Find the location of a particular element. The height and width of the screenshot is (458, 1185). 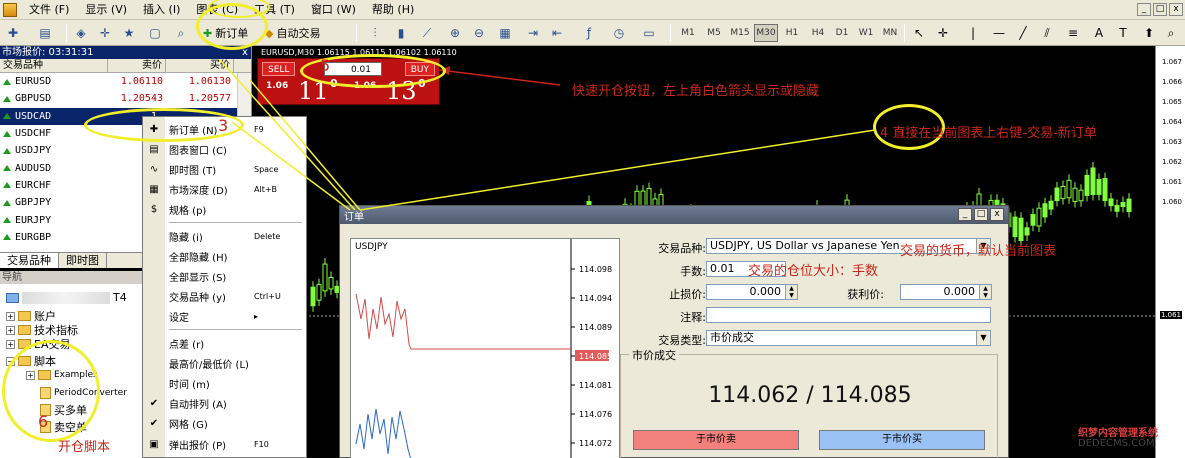

context-menu-item: ▦ 市场深度 (D) Alt+B is located at coordinates (224, 190).